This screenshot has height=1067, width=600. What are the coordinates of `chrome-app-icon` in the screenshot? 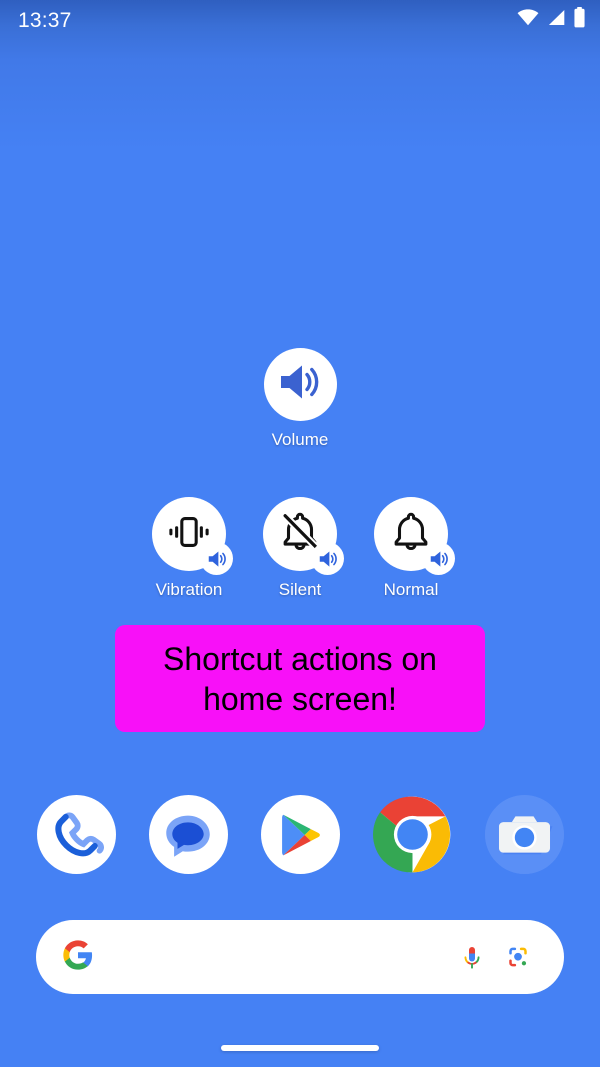 It's located at (412, 834).